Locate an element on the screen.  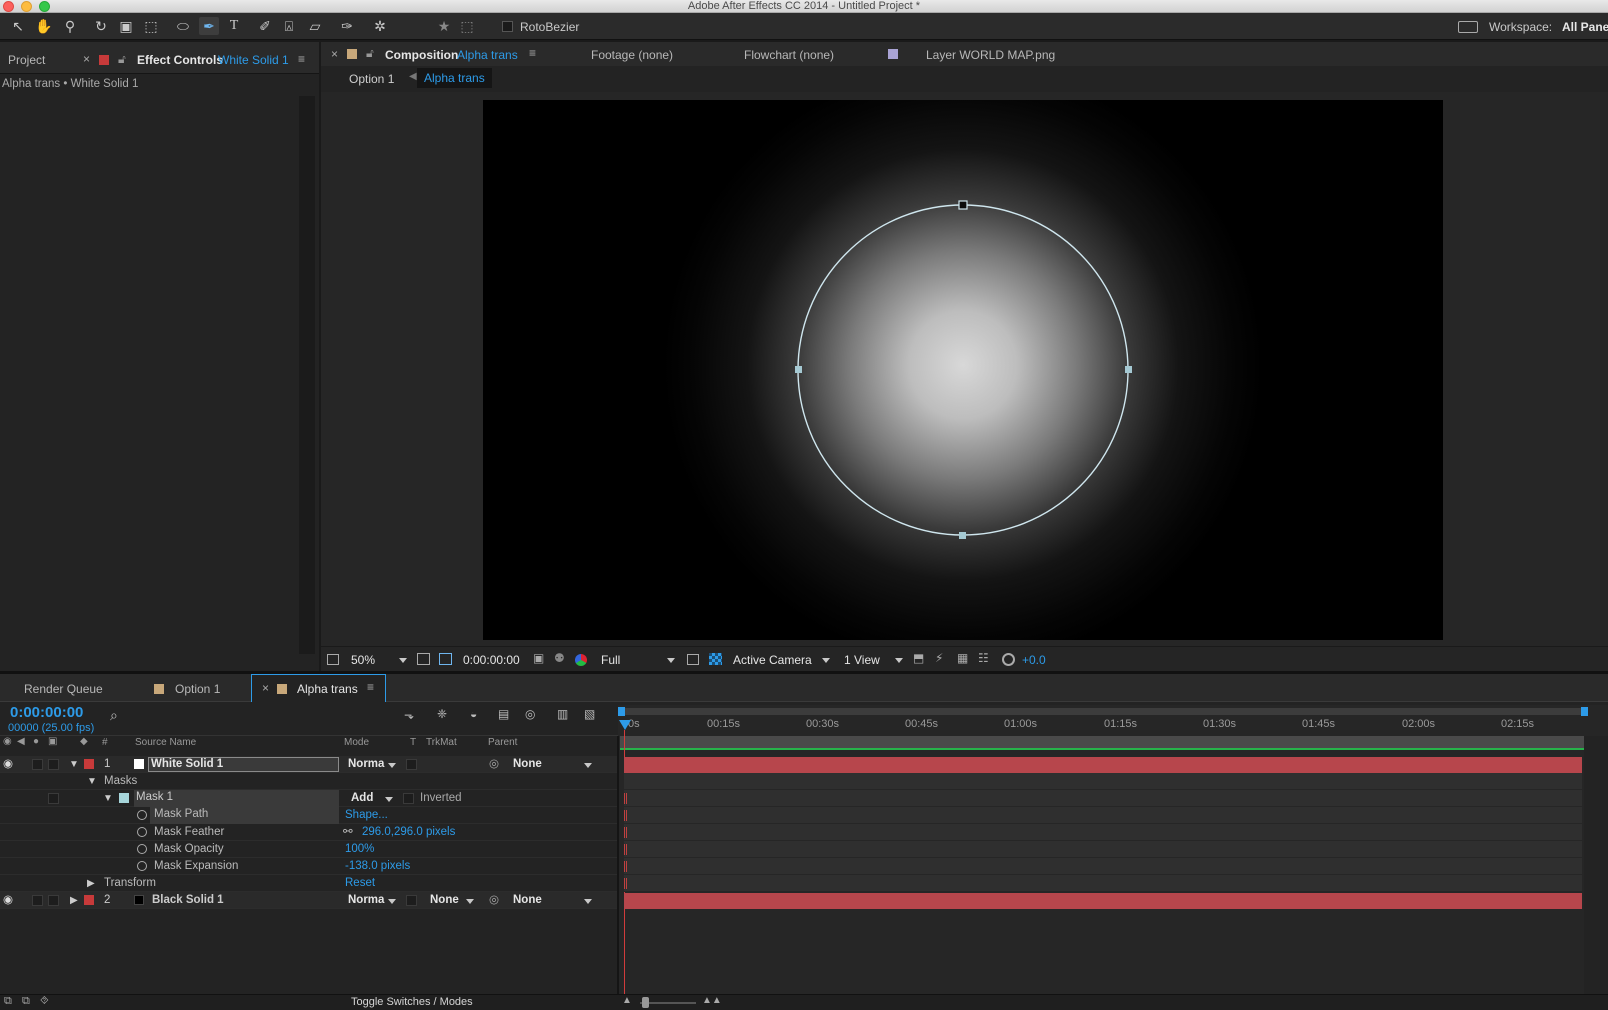
current-time-display: 0:00:00:00 is located at coordinates (46, 712).